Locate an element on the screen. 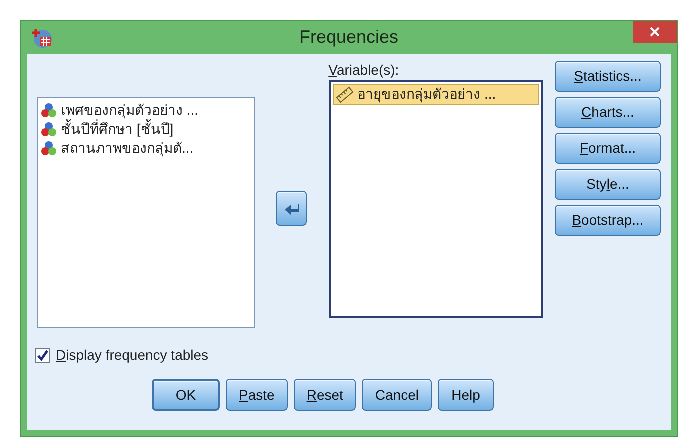 This screenshot has width=693, height=439. dialog-button: Paste is located at coordinates (257, 395).